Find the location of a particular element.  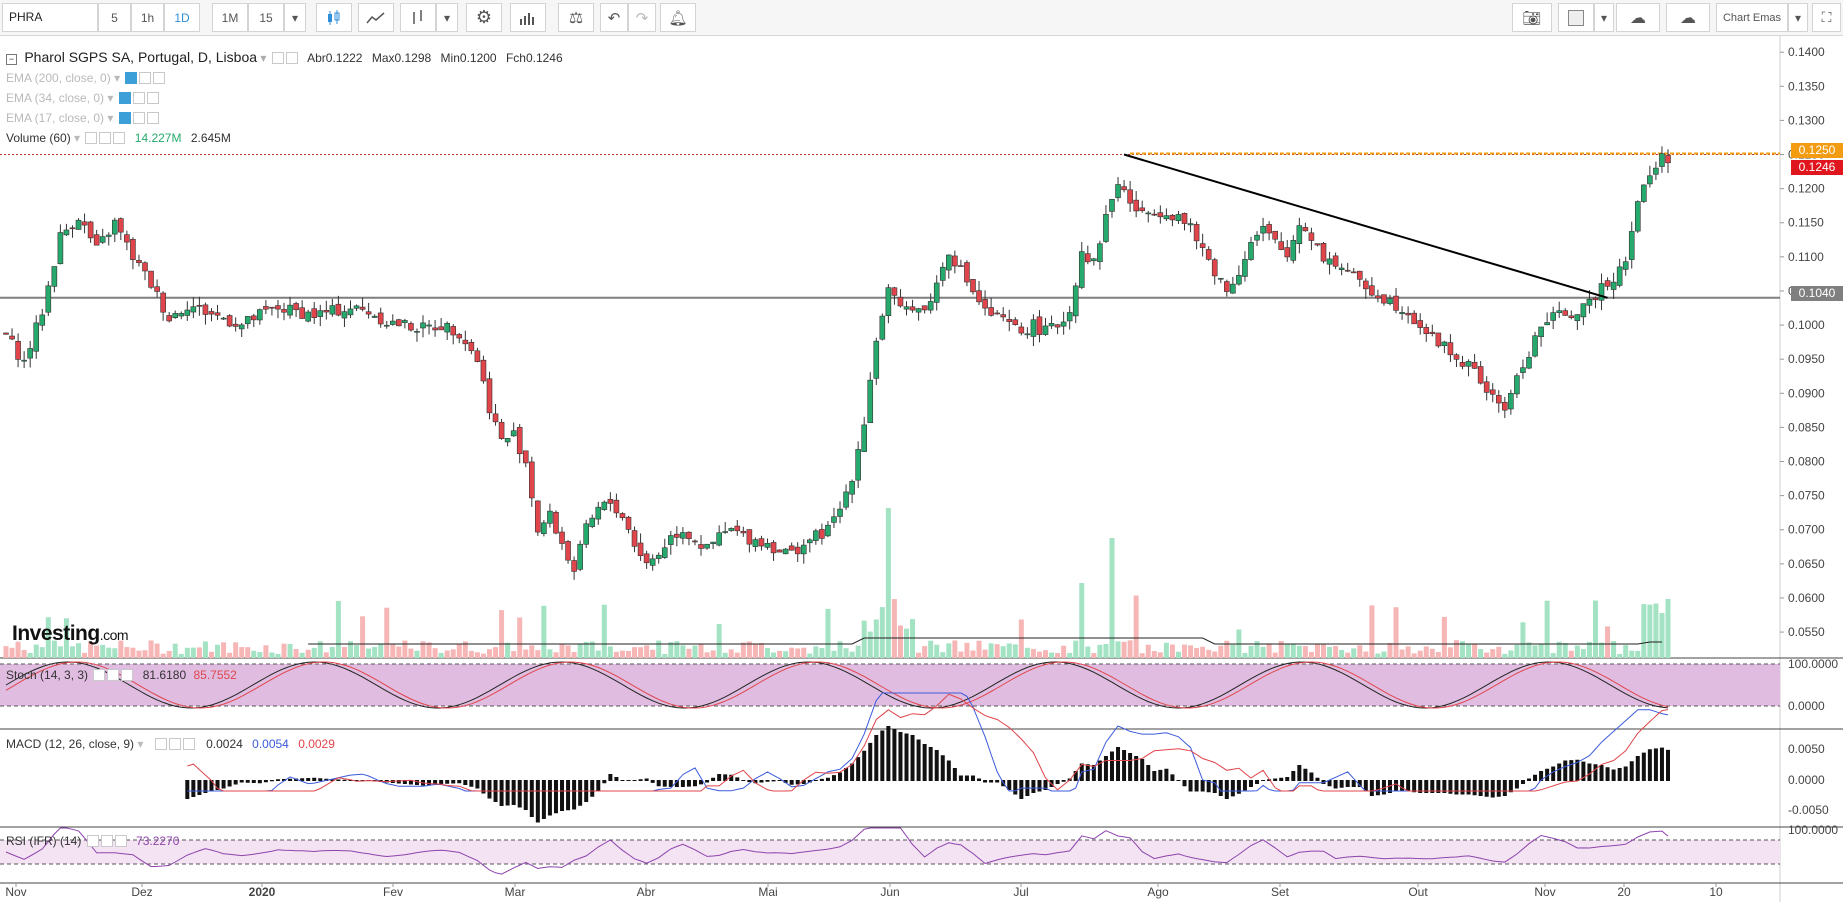

cloud-load-button: ☁ is located at coordinates (1638, 17).